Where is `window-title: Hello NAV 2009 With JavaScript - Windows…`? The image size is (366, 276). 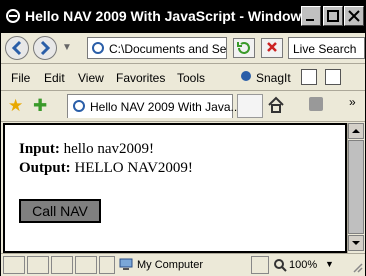 window-title: Hello NAV 2009 With JavaScript - Windows… is located at coordinates (173, 16).